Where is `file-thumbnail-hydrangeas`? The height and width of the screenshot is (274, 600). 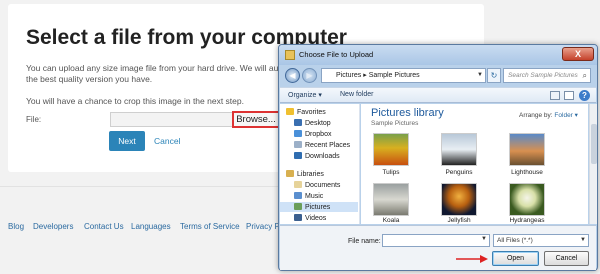 file-thumbnail-hydrangeas is located at coordinates (527, 199).